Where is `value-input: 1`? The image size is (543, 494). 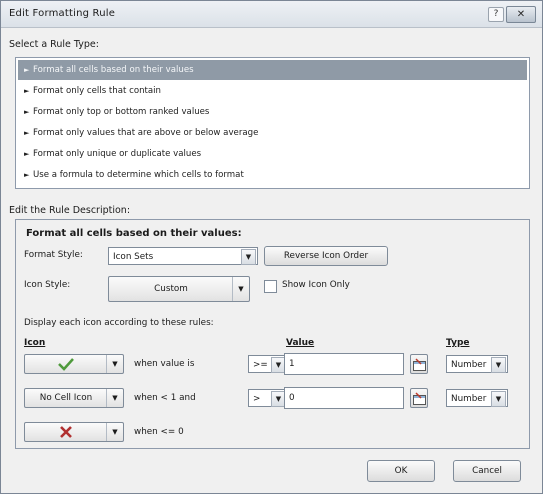
value-input: 1 is located at coordinates (344, 364).